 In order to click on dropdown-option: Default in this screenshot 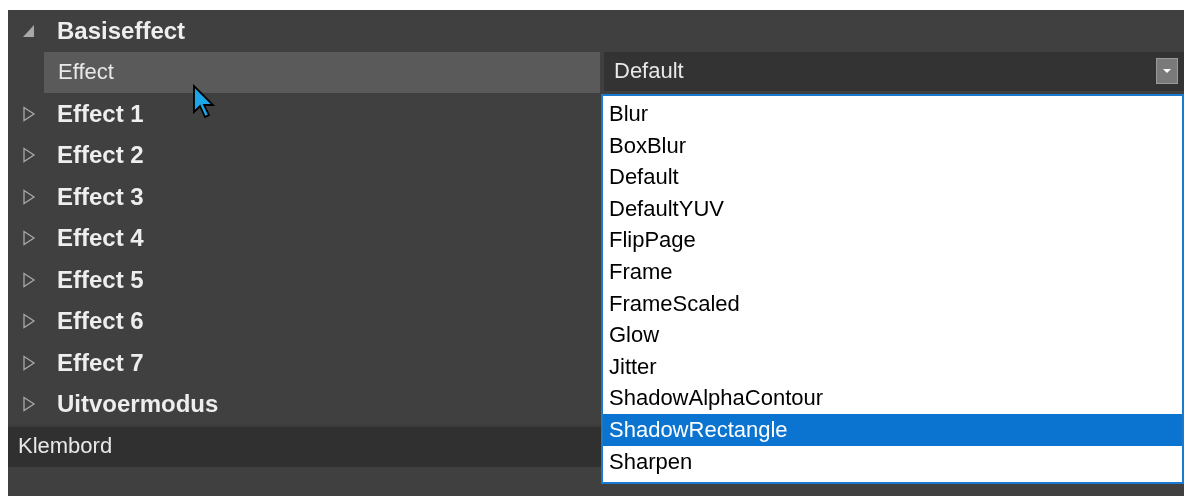, I will do `click(892, 177)`.